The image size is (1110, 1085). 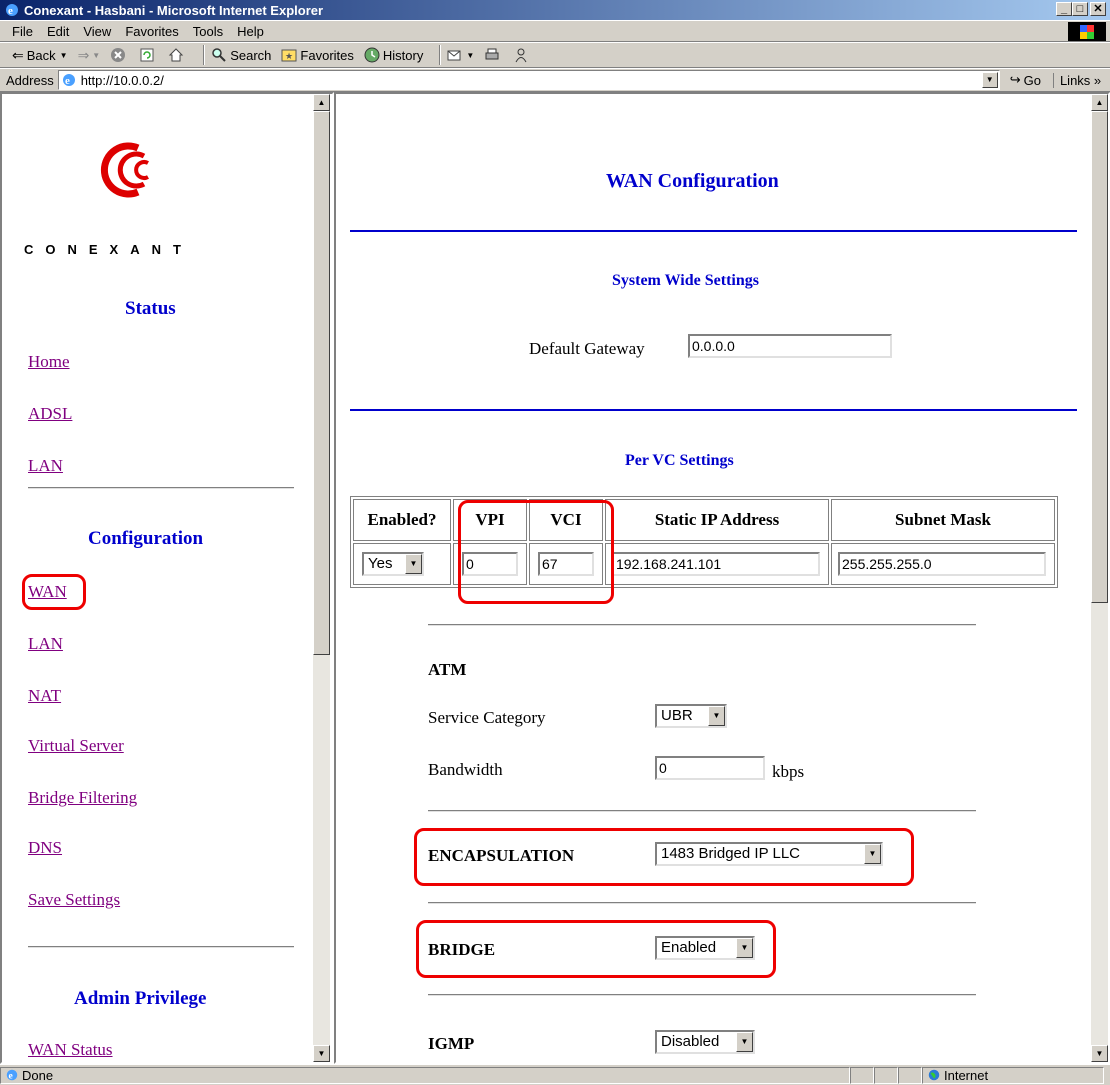 I want to click on close-button: ✕, so click(x=1098, y=9).